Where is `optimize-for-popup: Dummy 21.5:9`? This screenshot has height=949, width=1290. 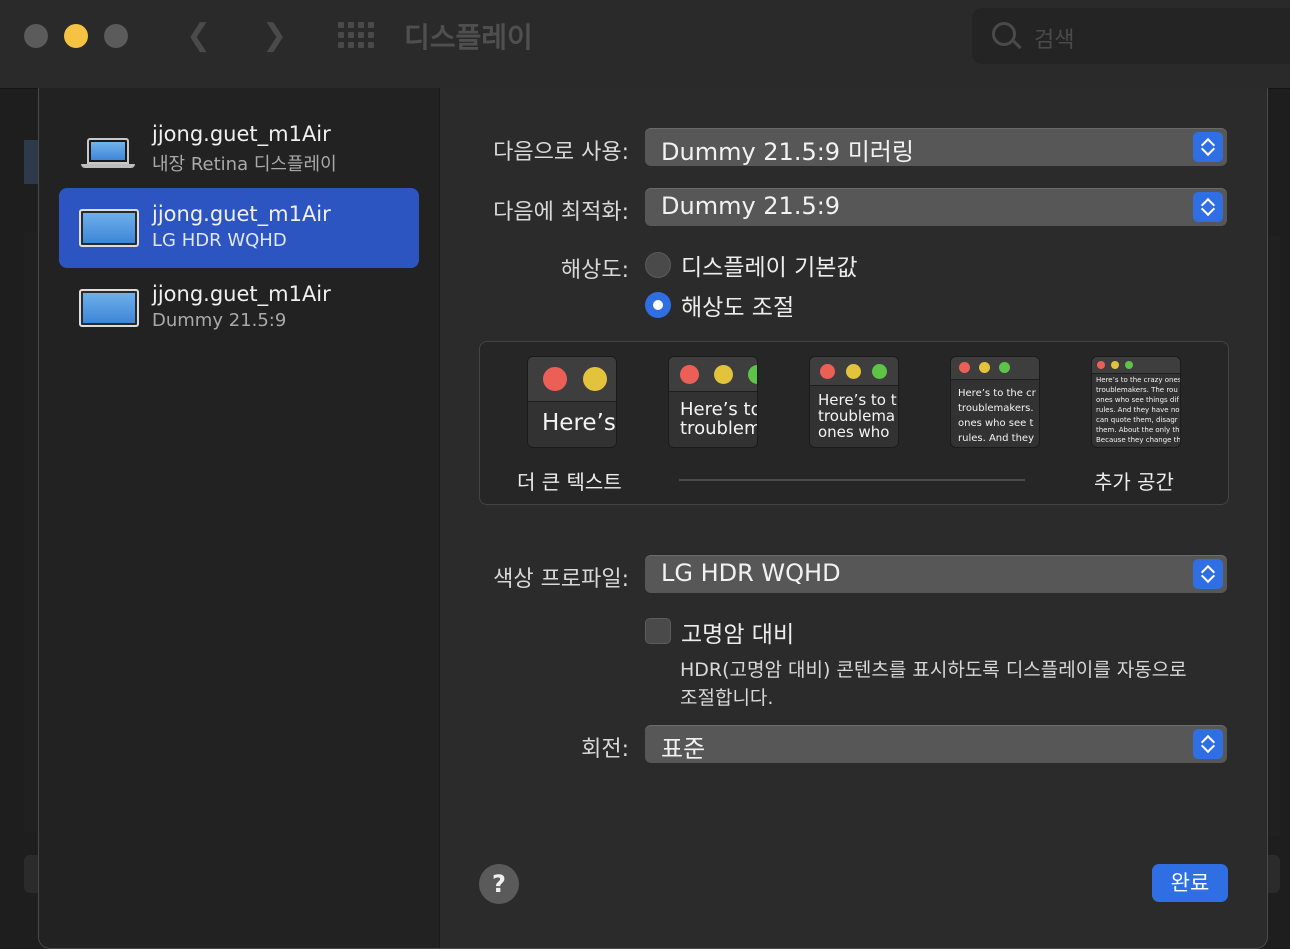
optimize-for-popup: Dummy 21.5:9 is located at coordinates (936, 207).